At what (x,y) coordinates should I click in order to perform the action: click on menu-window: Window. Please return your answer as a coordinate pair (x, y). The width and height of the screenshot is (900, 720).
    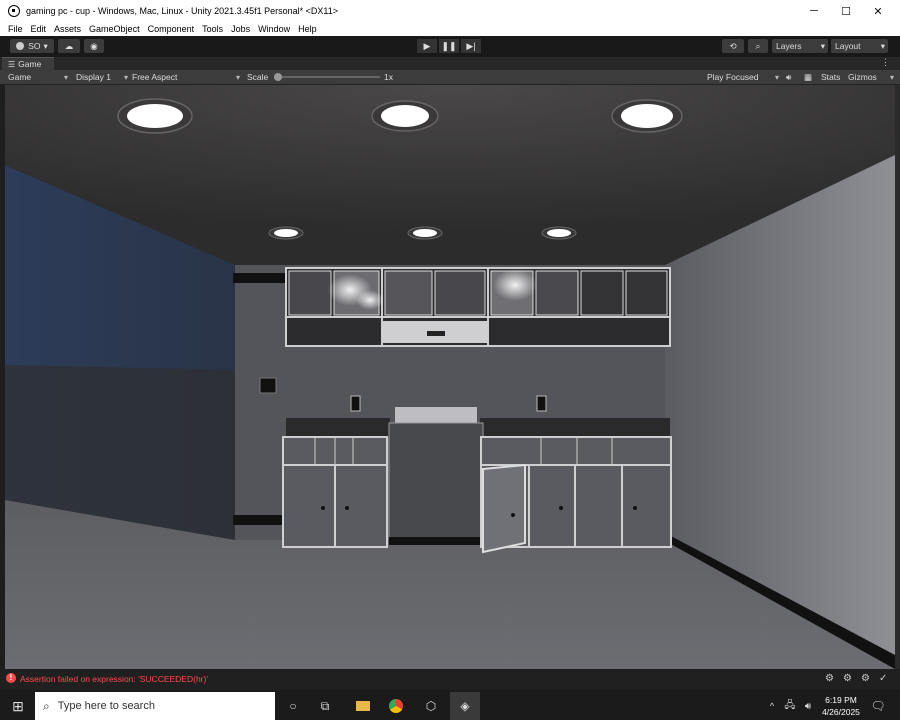
    Looking at the image, I should click on (274, 29).